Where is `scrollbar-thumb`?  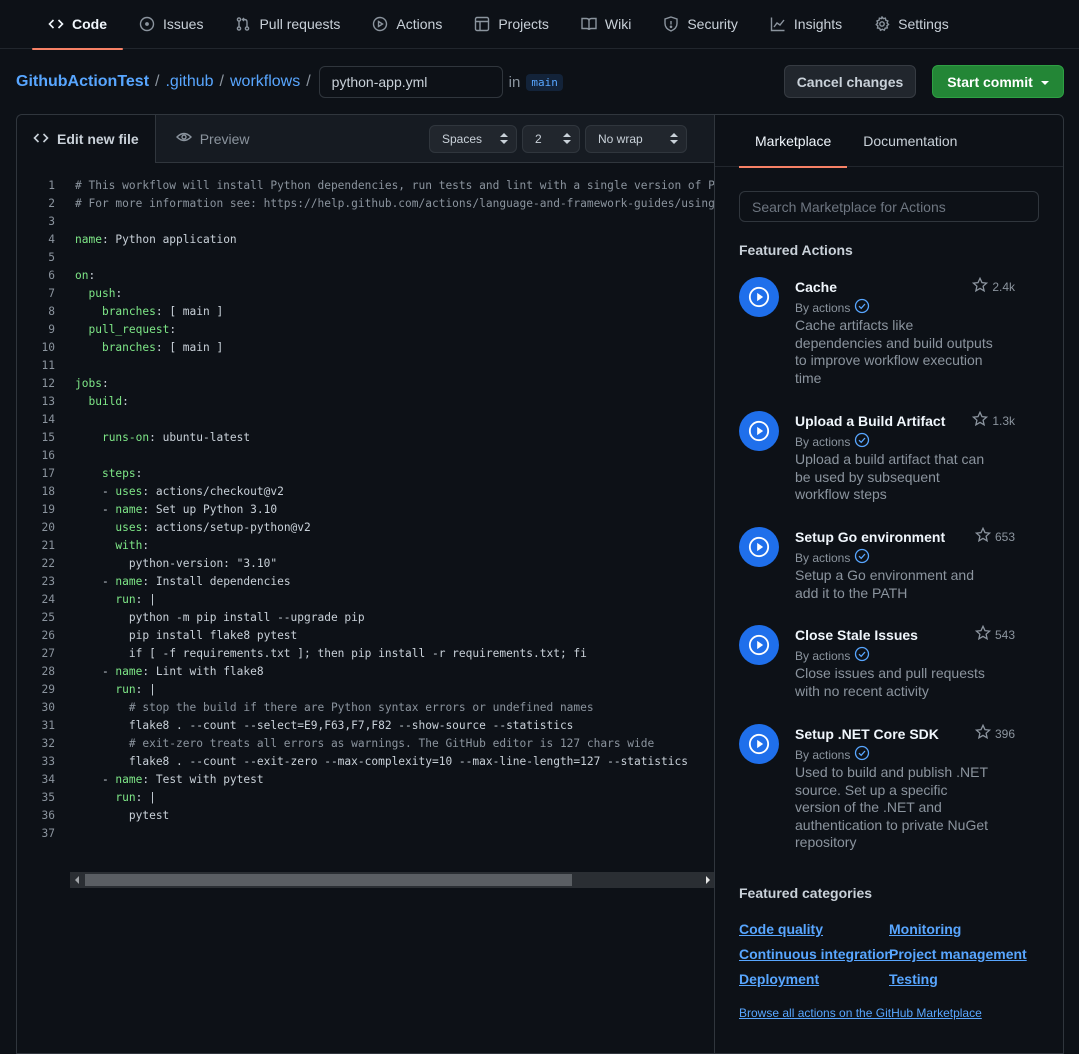 scrollbar-thumb is located at coordinates (328, 880).